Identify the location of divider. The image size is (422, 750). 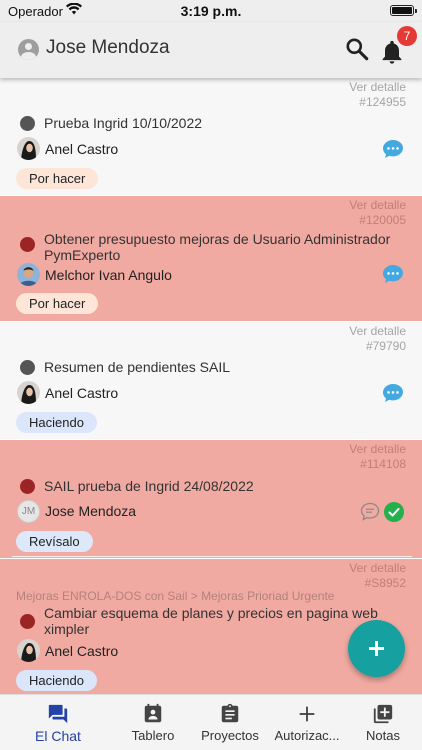
(212, 556).